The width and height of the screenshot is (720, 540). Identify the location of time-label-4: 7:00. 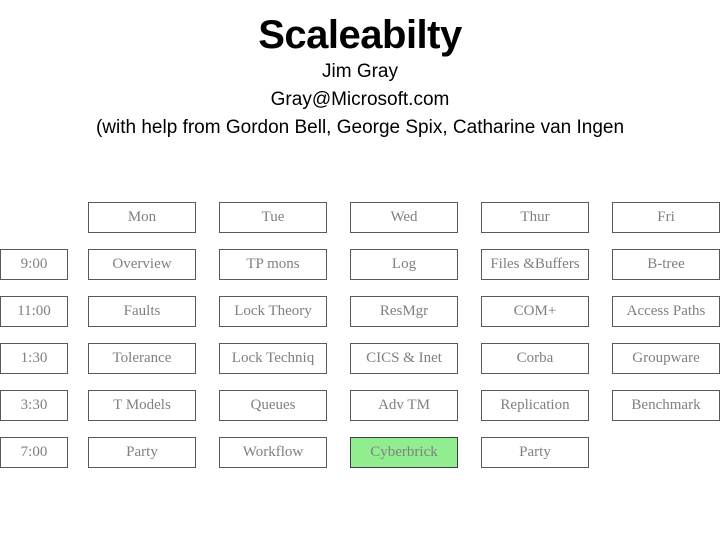
(34, 452).